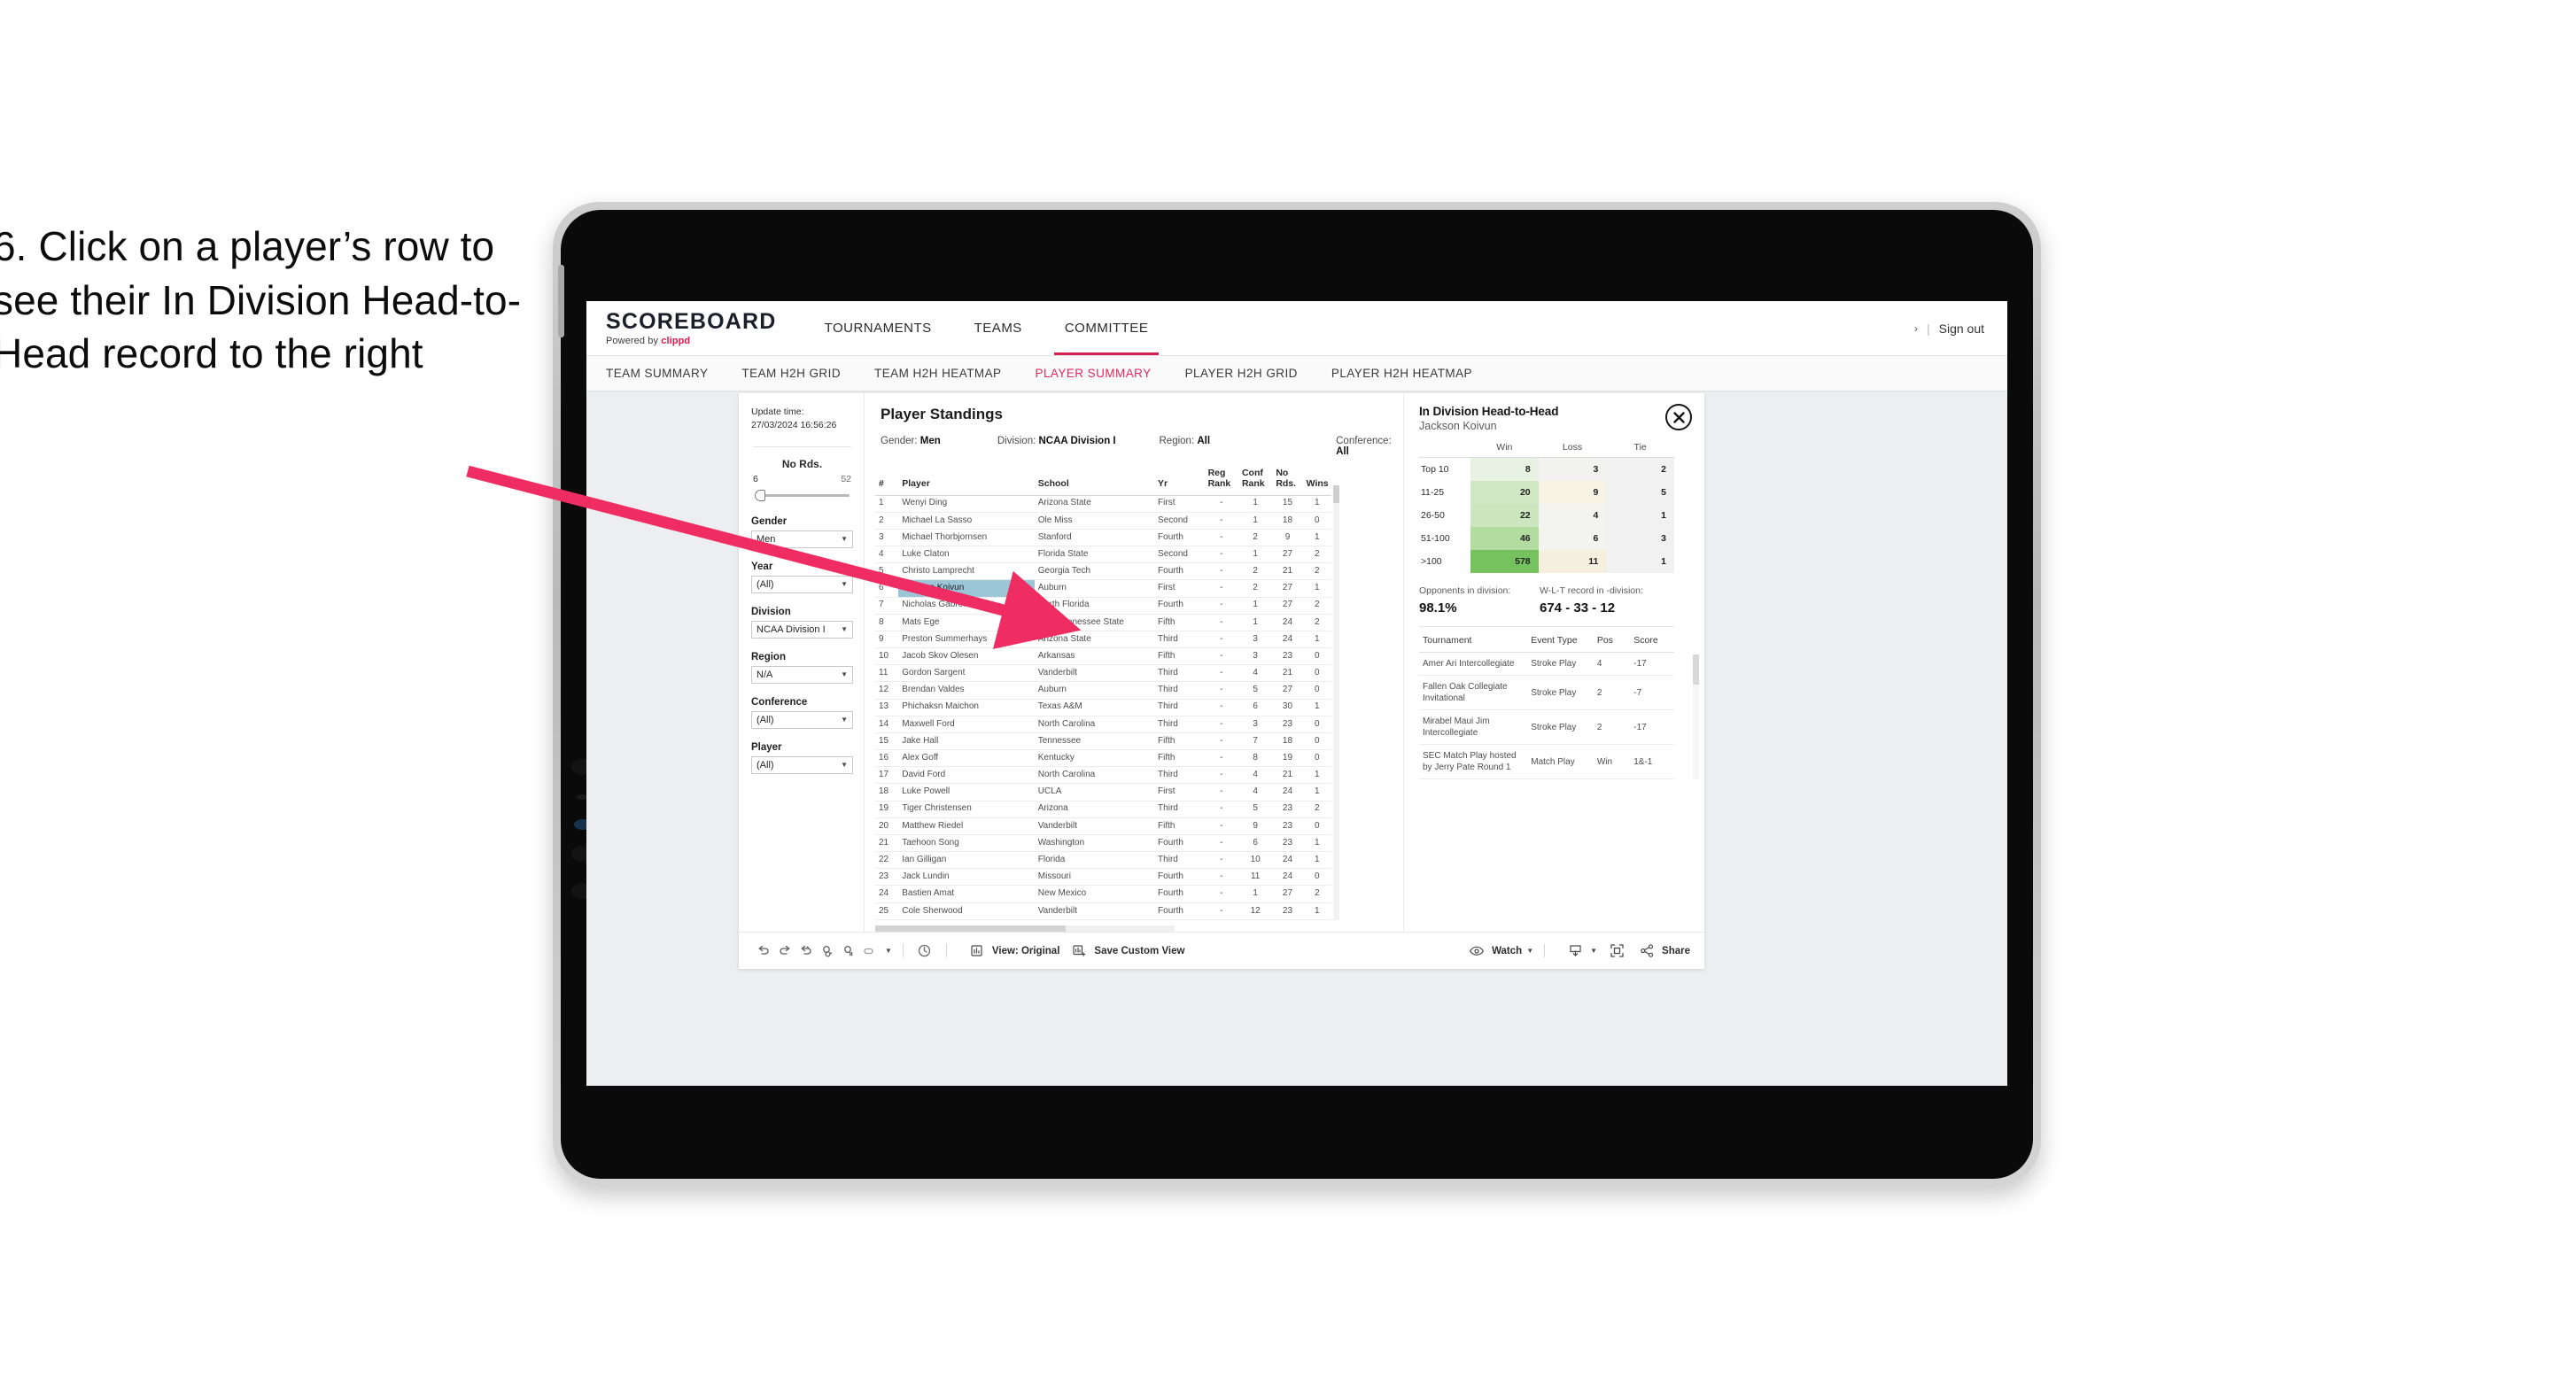 The image size is (2576, 1386). I want to click on table-row: 2 Michael La Sasso Ole Miss Second -1 18 0, so click(1103, 521).